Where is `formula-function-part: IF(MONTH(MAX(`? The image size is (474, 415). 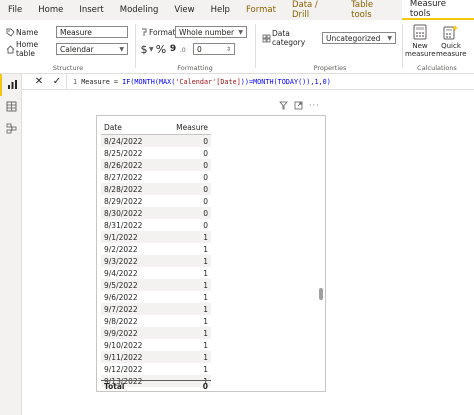
formula-function-part: IF(MONTH(MAX( is located at coordinates (149, 81).